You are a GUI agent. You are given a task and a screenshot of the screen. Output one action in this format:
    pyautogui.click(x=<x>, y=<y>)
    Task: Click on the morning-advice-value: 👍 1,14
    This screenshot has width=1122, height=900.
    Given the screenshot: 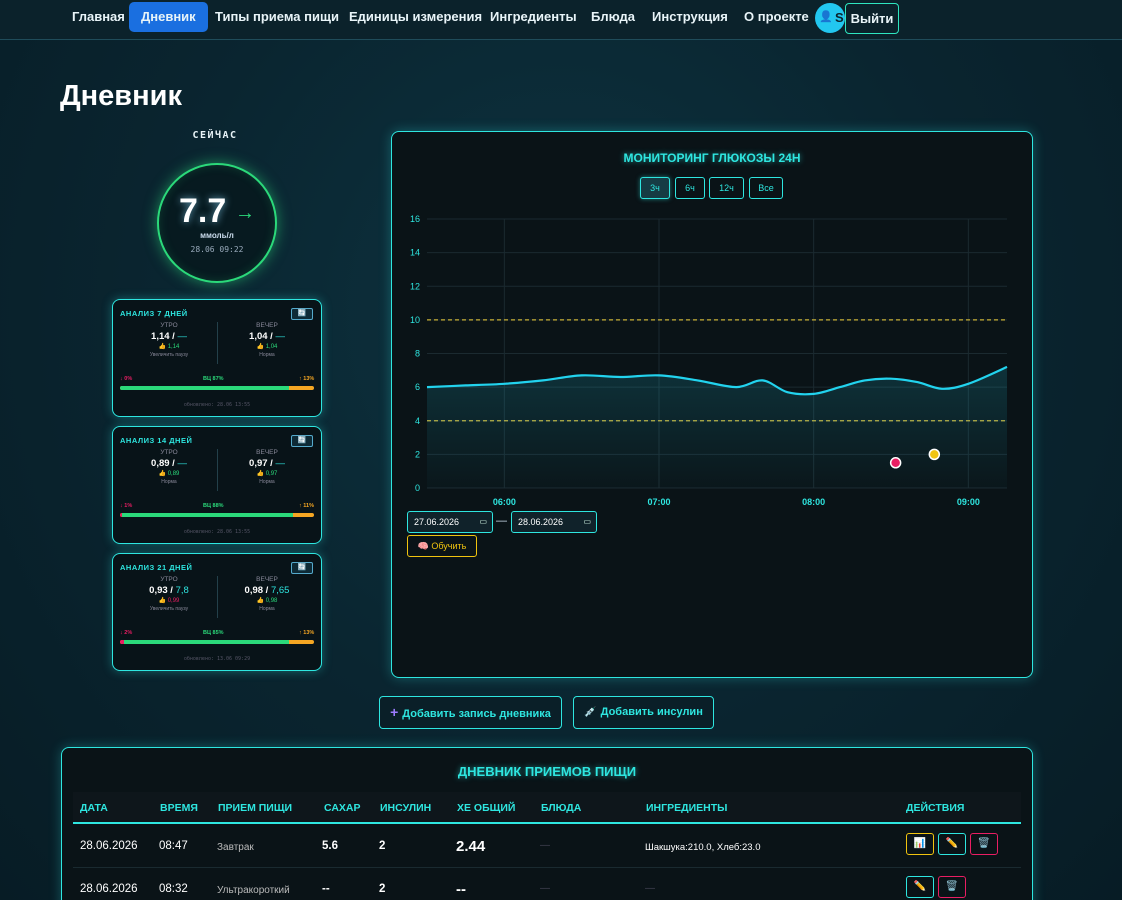 What is the action you would take?
    pyautogui.click(x=169, y=347)
    